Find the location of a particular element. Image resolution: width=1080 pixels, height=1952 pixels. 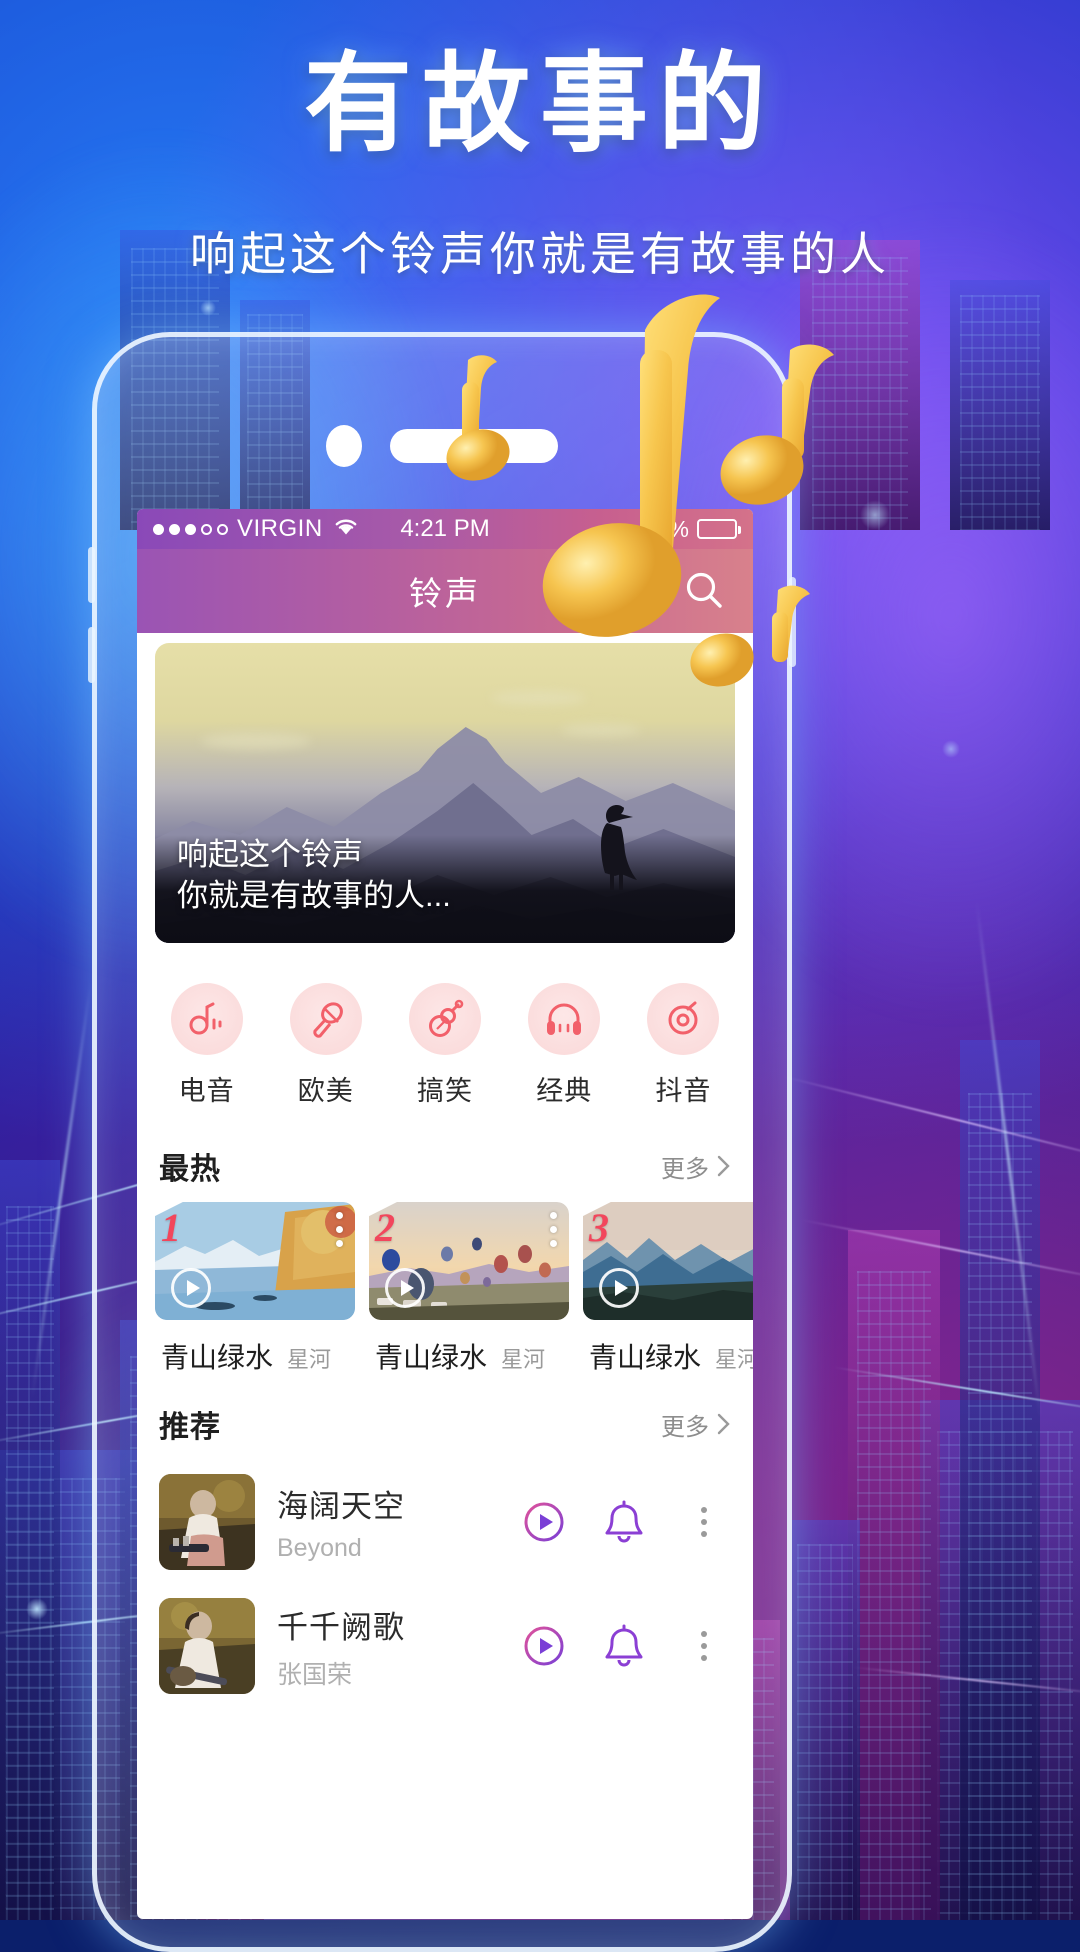

category-item-oumei: 欧美 is located at coordinates (325, 1045).